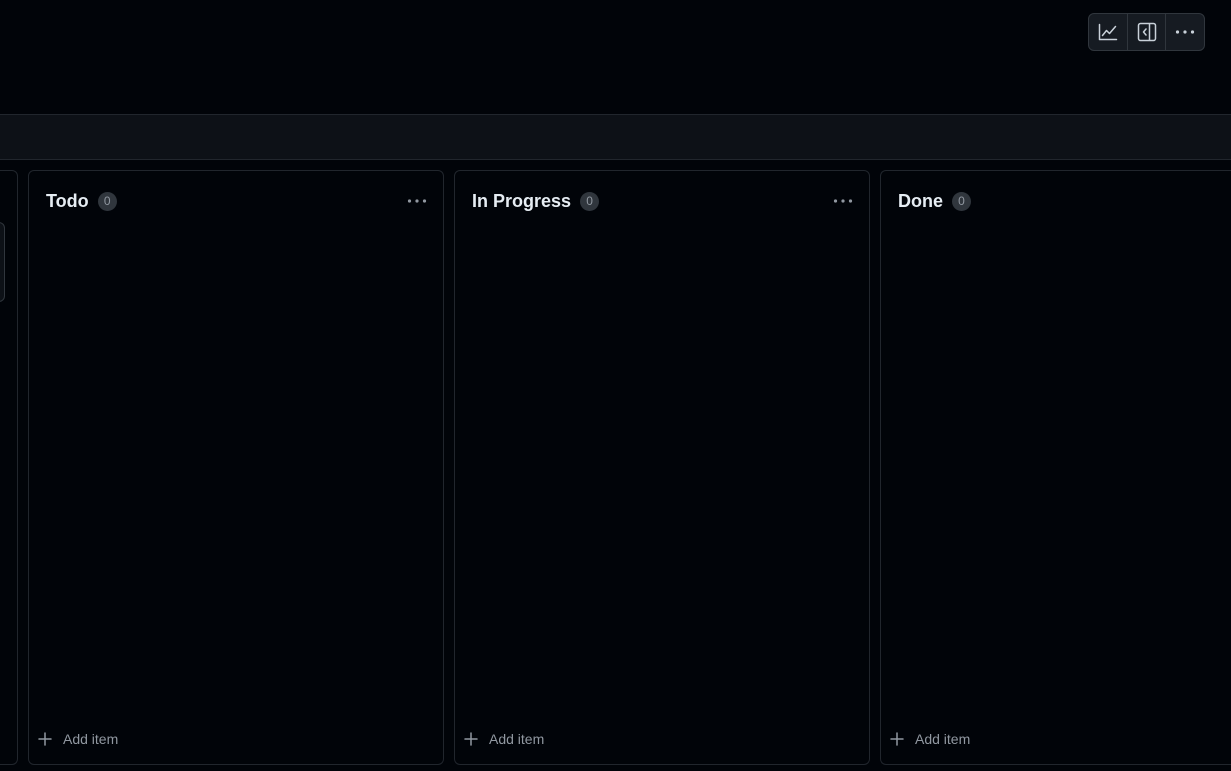 This screenshot has width=1231, height=771. Describe the element at coordinates (1062, 201) in the screenshot. I see `column-header: Done 0` at that location.